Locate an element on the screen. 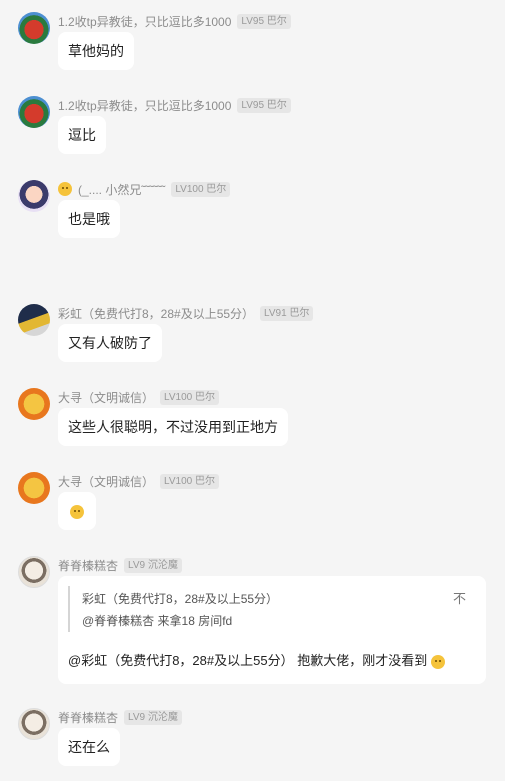 The image size is (505, 781). reply-text-content: @彩虹（免费代打8，28#及以上55分） 抱歉大佬，刚才没看到 is located at coordinates (248, 660).